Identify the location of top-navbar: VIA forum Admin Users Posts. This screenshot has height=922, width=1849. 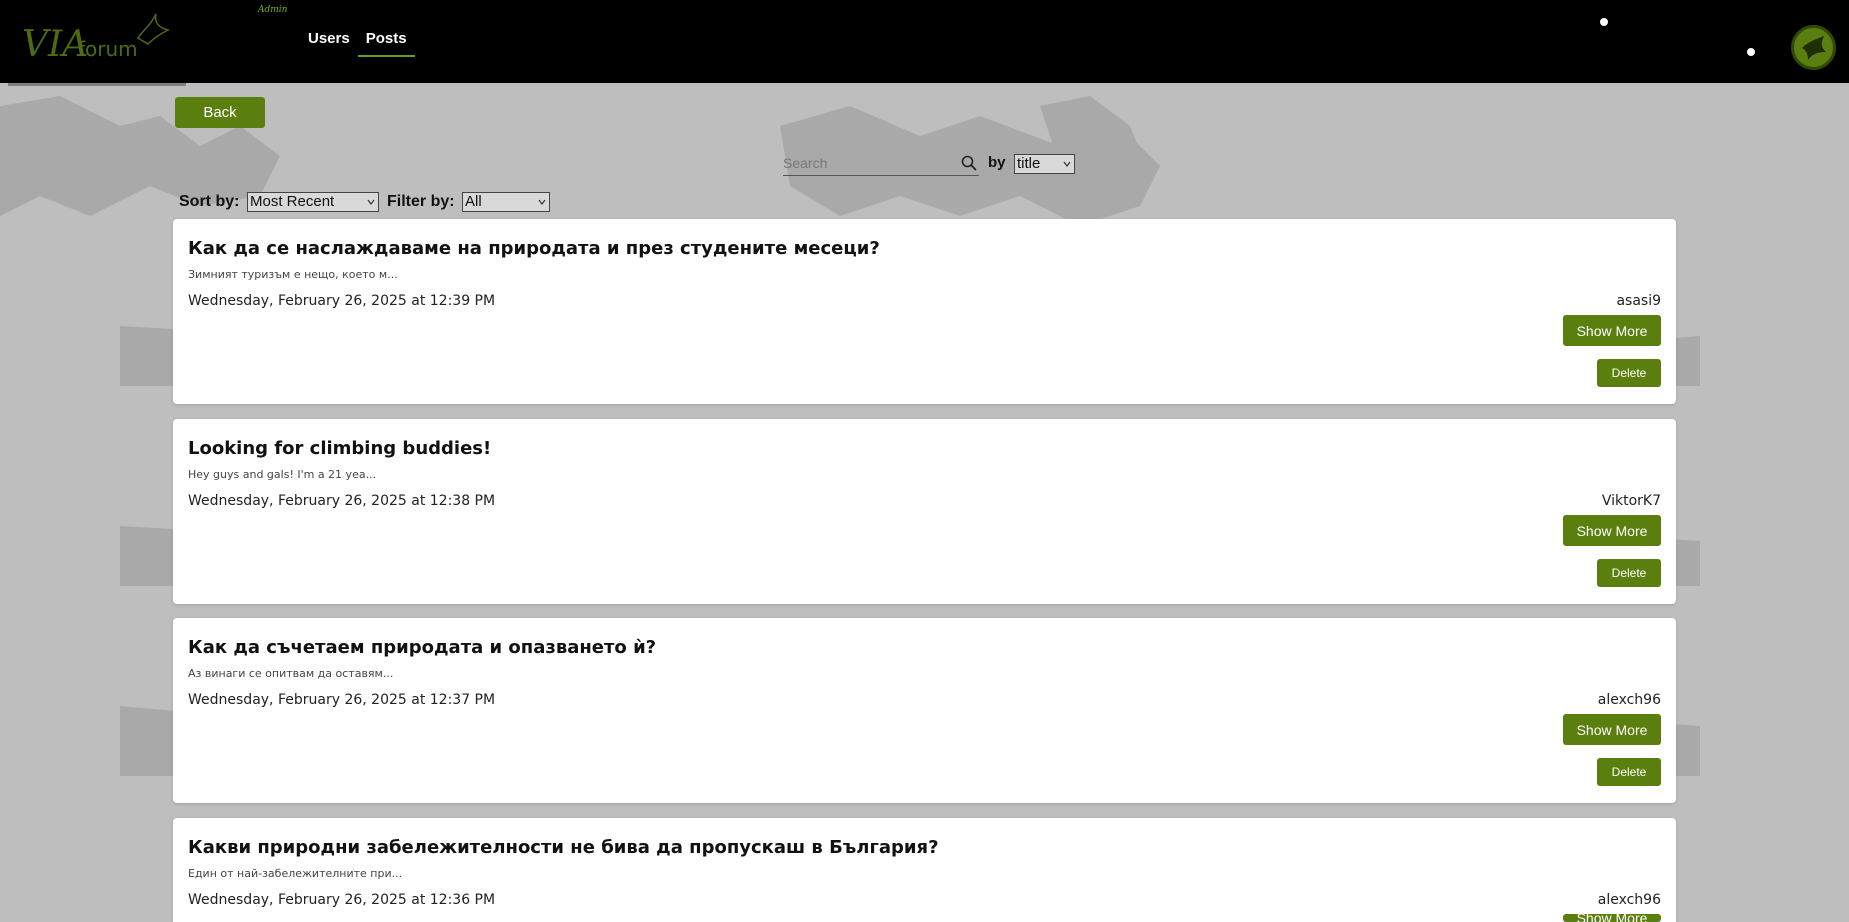
(924, 41).